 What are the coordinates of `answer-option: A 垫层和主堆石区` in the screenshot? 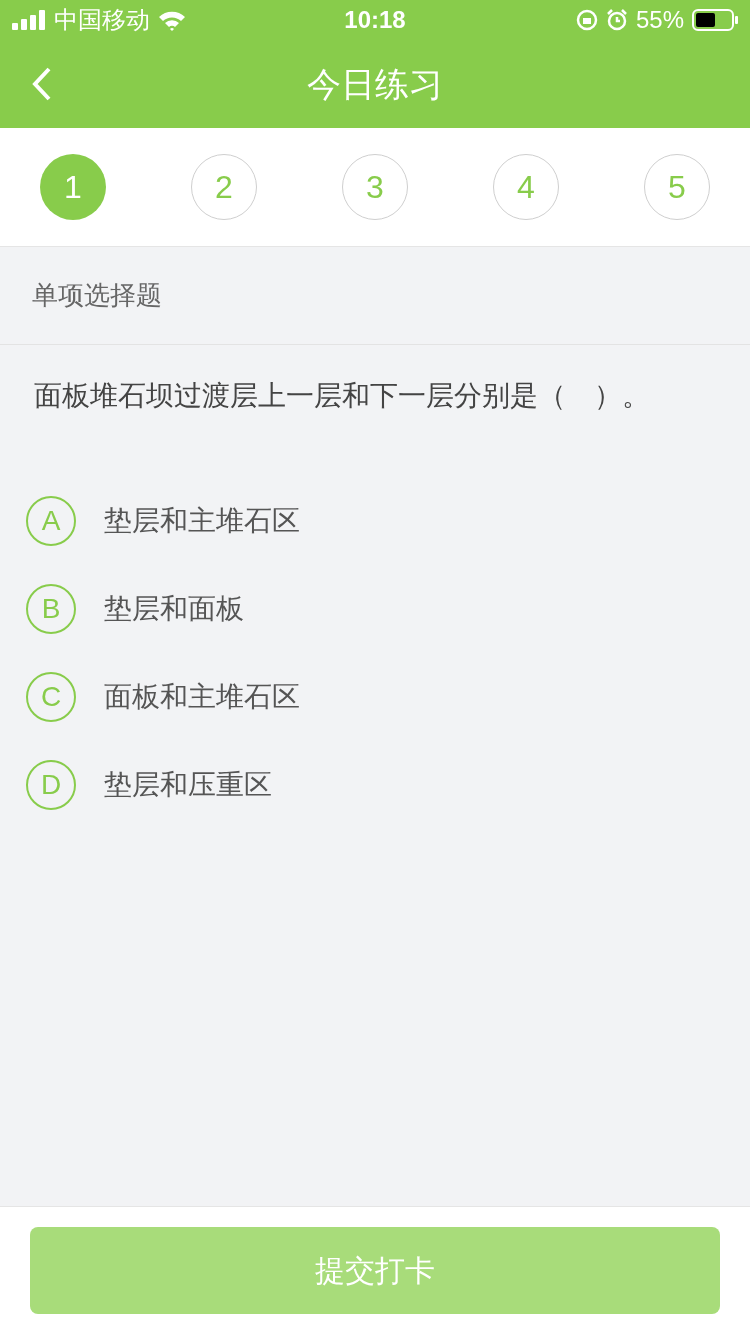 It's located at (375, 521).